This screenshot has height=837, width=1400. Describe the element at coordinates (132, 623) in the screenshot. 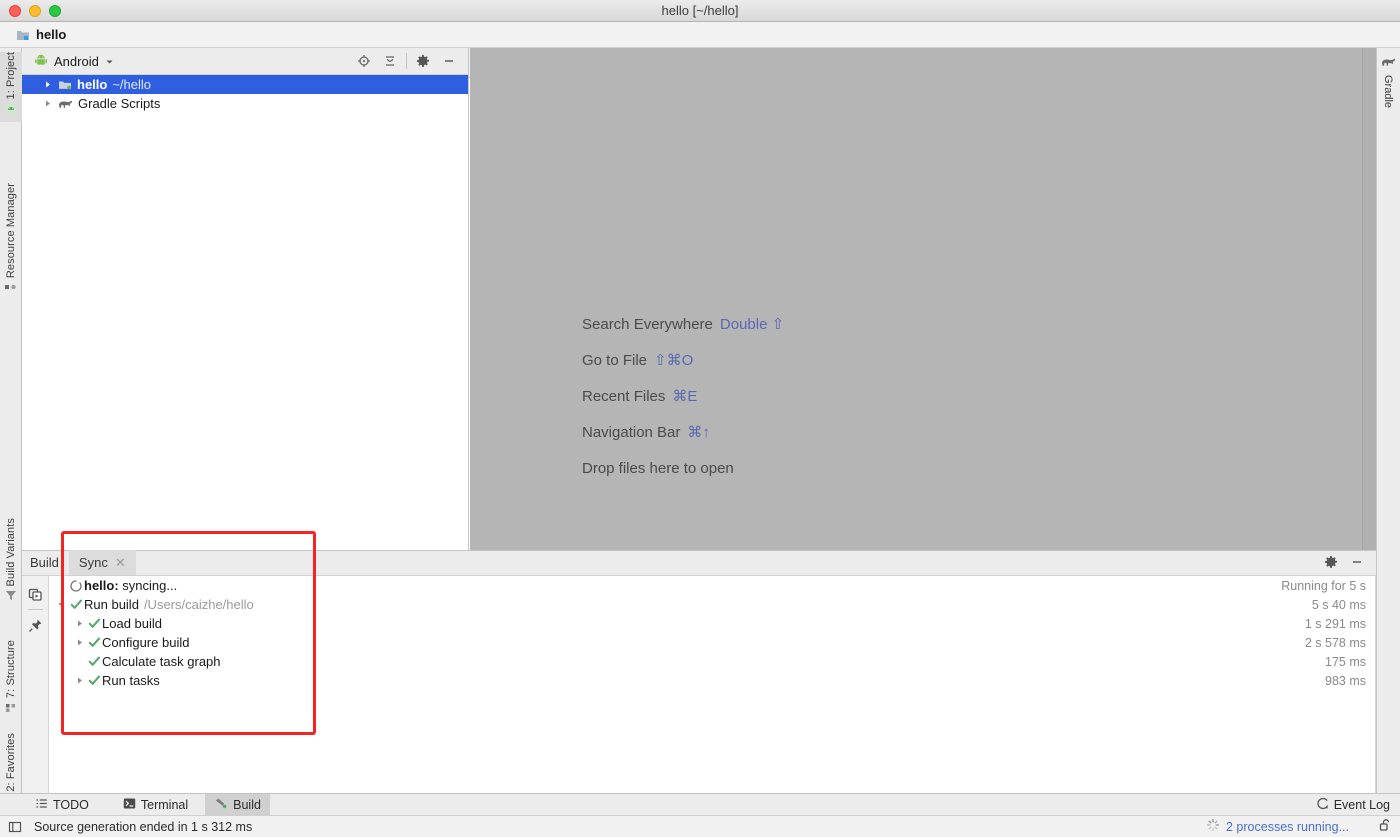

I see `sync-row-label: Load build` at that location.